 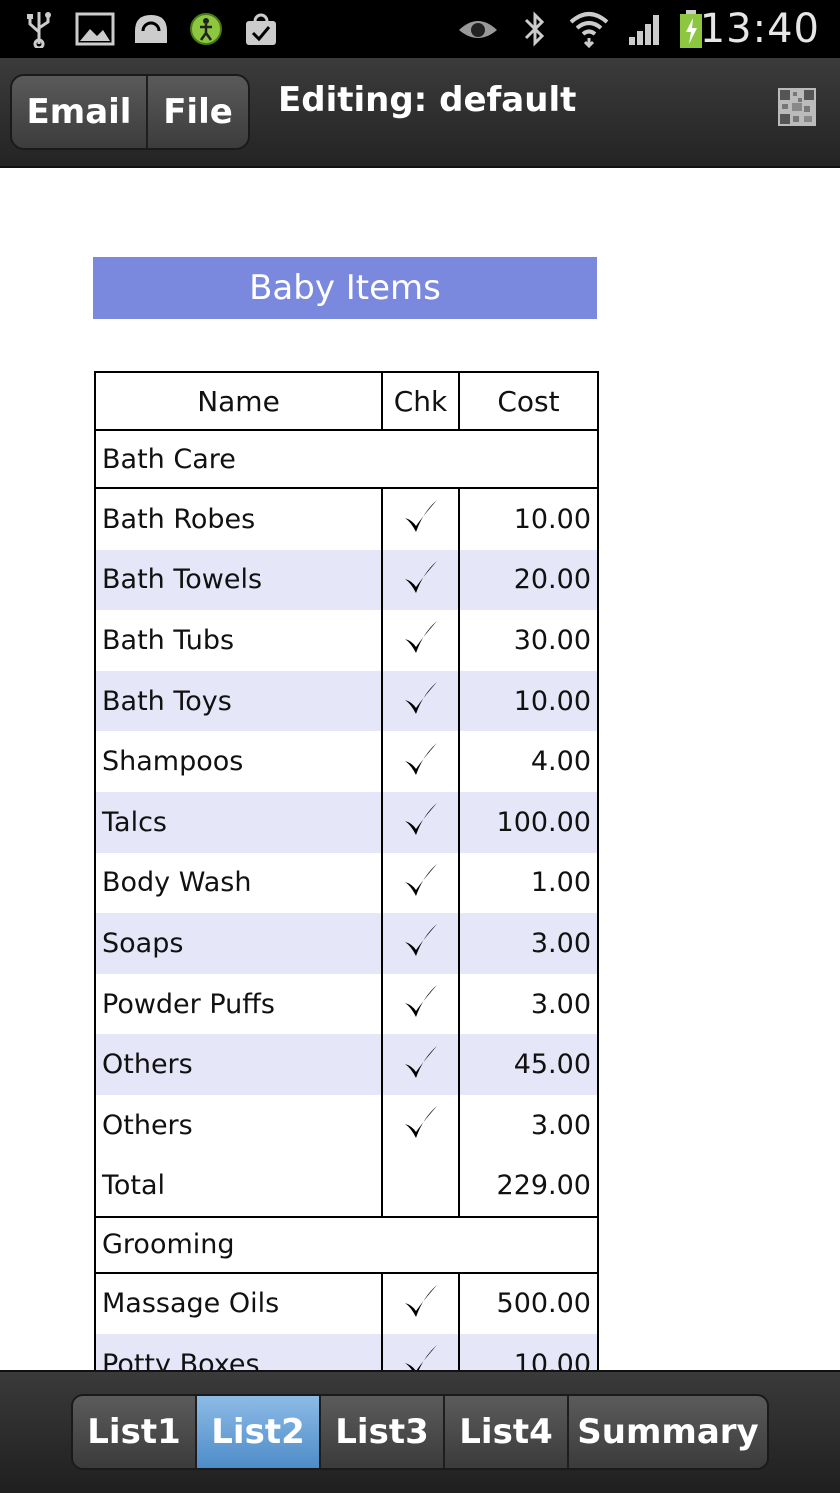 What do you see at coordinates (346, 519) in the screenshot?
I see `table-row: Bath Robes 10.00` at bounding box center [346, 519].